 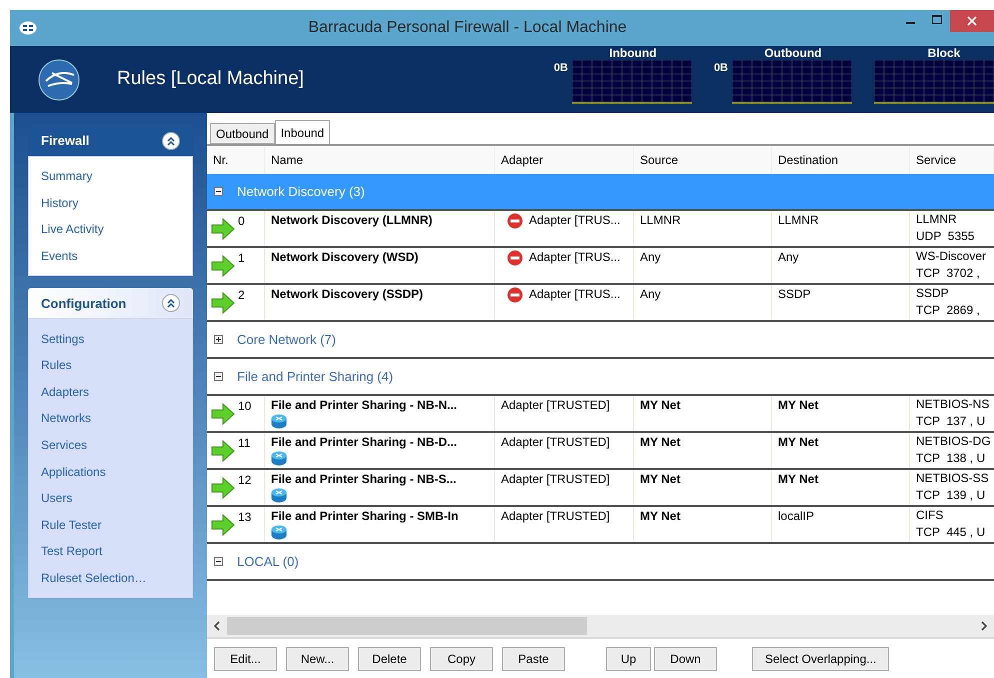 What do you see at coordinates (217, 626) in the screenshot?
I see `scroll-left-icon` at bounding box center [217, 626].